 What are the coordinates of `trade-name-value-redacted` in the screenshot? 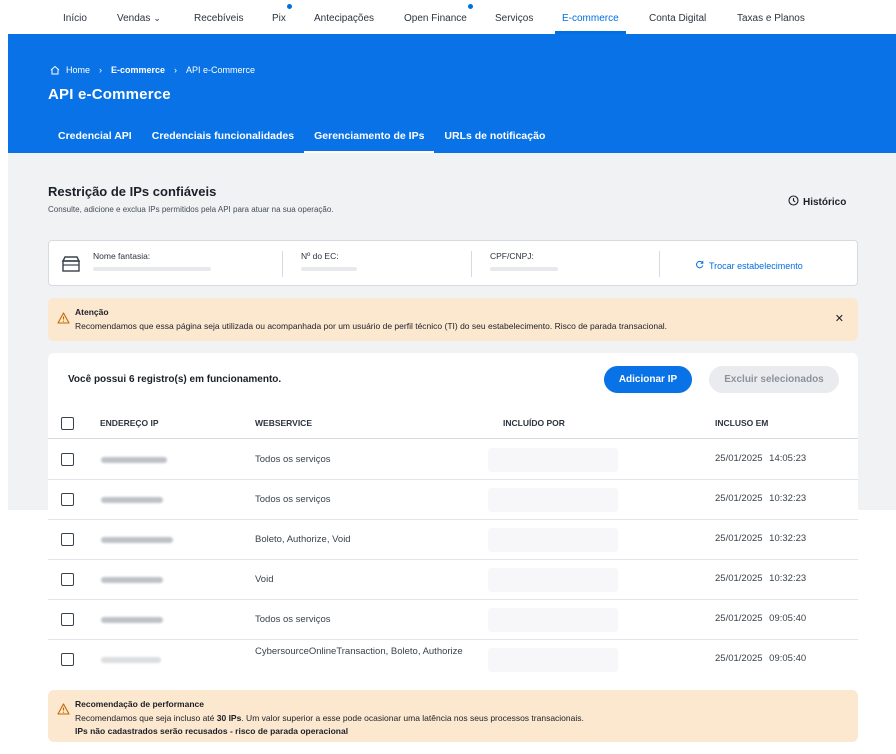 It's located at (152, 269).